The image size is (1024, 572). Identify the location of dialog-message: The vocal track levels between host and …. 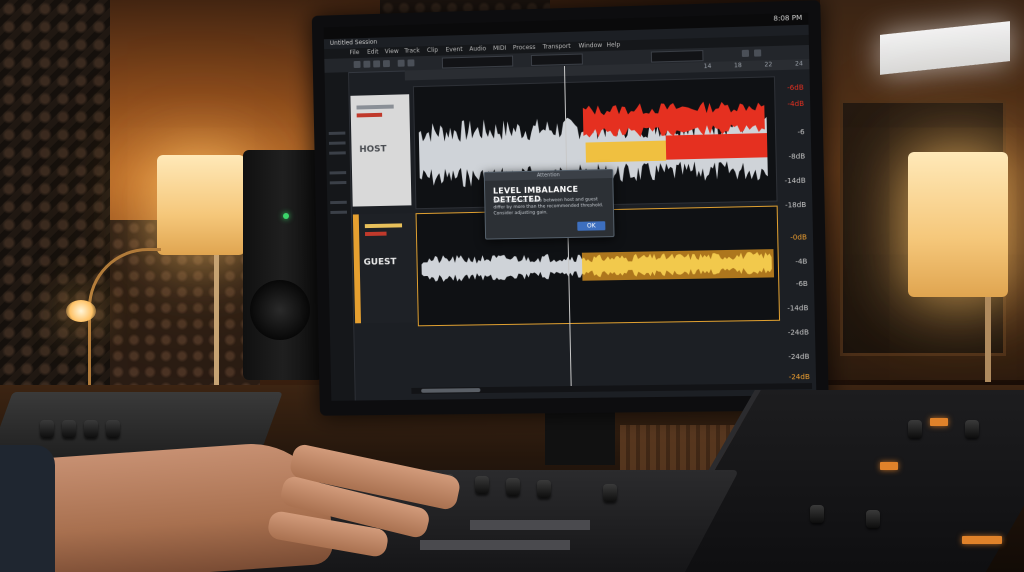
(548, 207).